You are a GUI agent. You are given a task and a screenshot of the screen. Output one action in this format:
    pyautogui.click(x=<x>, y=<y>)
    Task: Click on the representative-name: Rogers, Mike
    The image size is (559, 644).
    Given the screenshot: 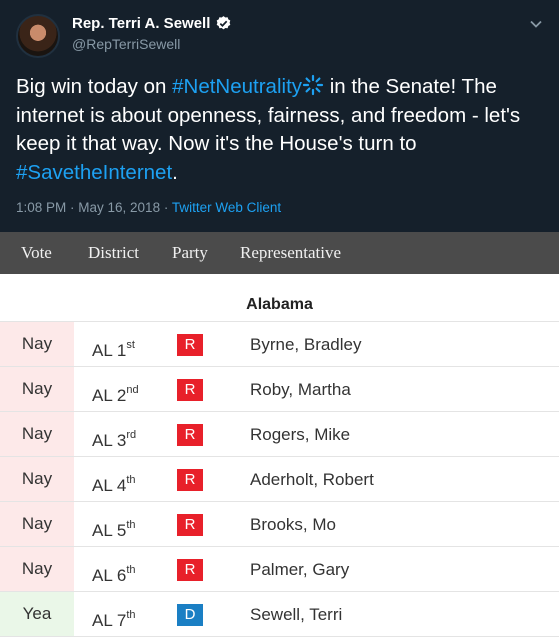 What is the action you would take?
    pyautogui.click(x=300, y=434)
    